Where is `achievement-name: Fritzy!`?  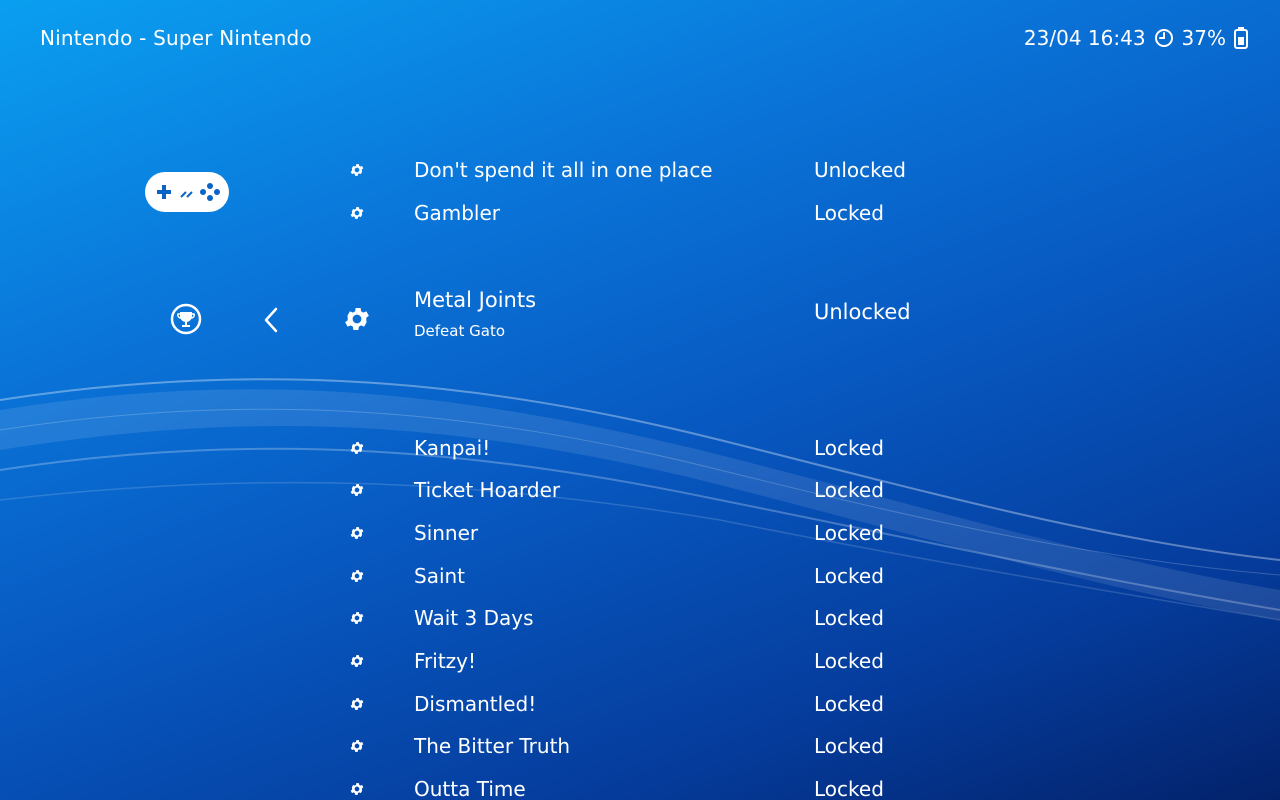
achievement-name: Fritzy! is located at coordinates (445, 661).